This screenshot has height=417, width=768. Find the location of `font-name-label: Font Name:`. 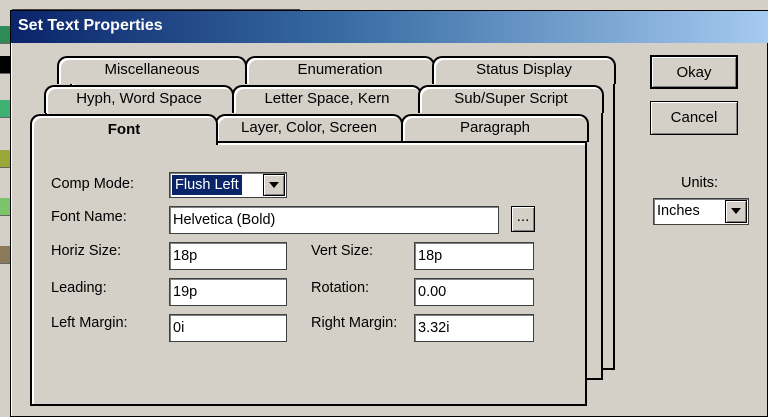

font-name-label: Font Name: is located at coordinates (89, 217).